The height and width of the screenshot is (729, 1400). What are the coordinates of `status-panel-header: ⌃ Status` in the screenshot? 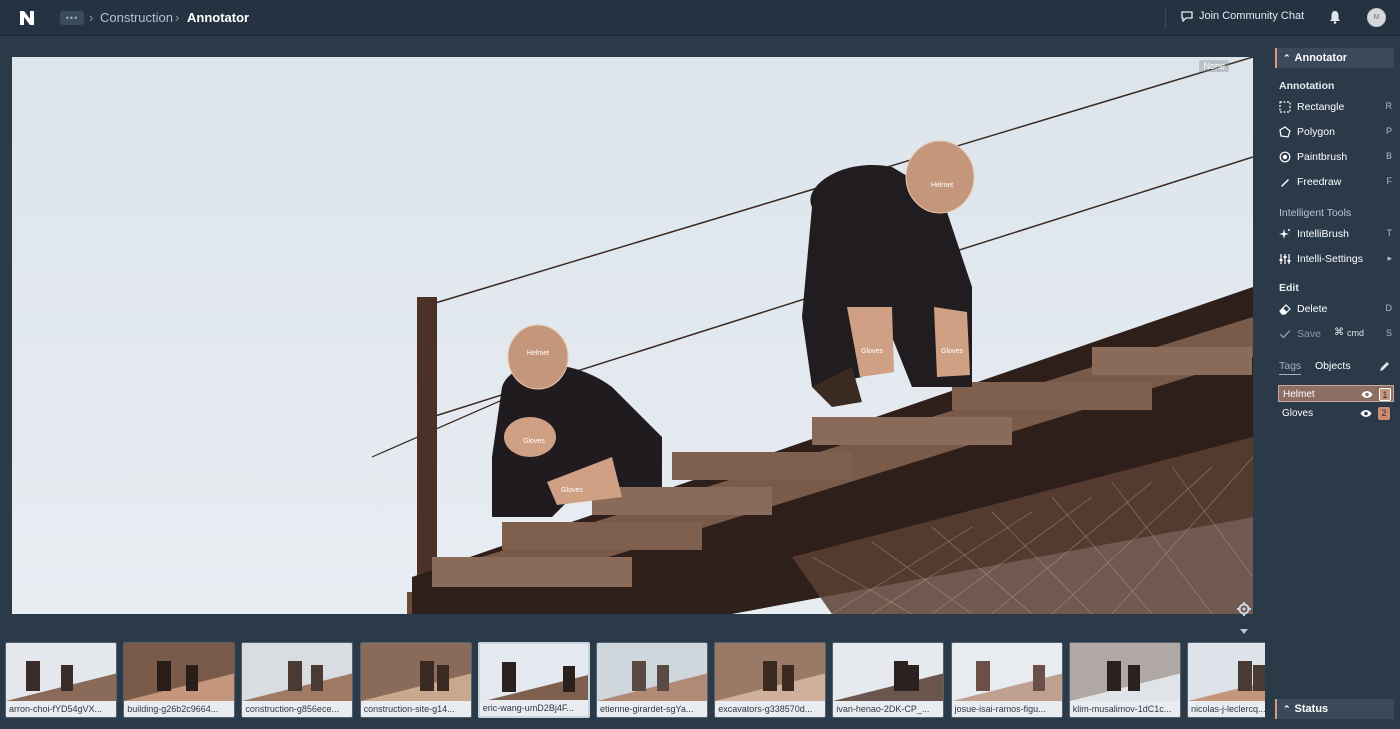 It's located at (1334, 709).